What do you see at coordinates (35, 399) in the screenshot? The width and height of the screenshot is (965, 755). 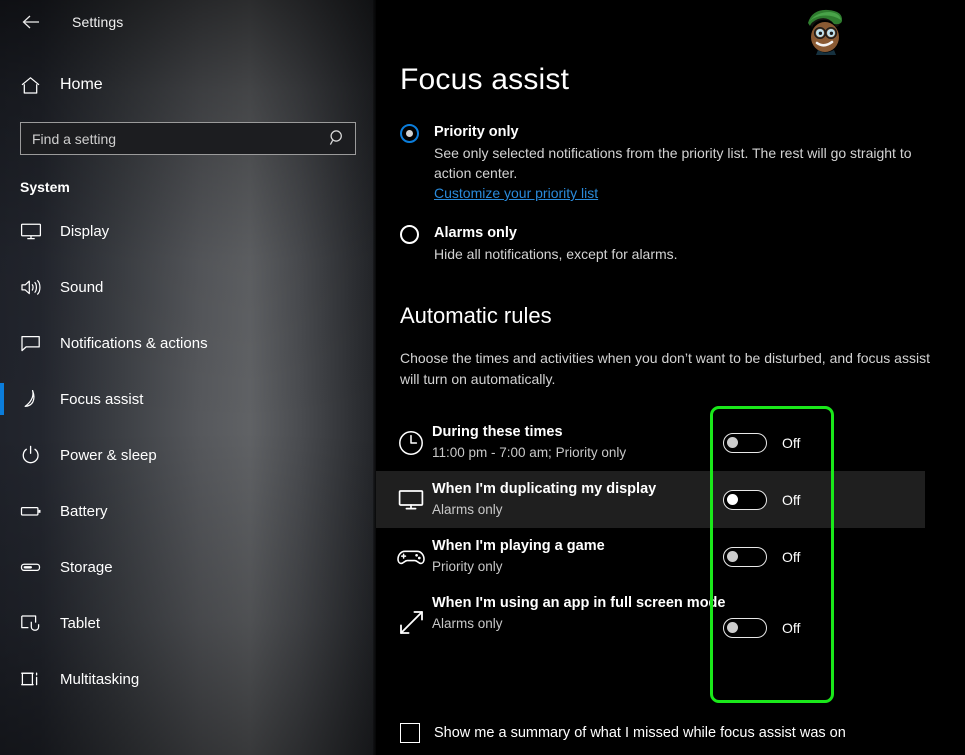 I see `moon-icon` at bounding box center [35, 399].